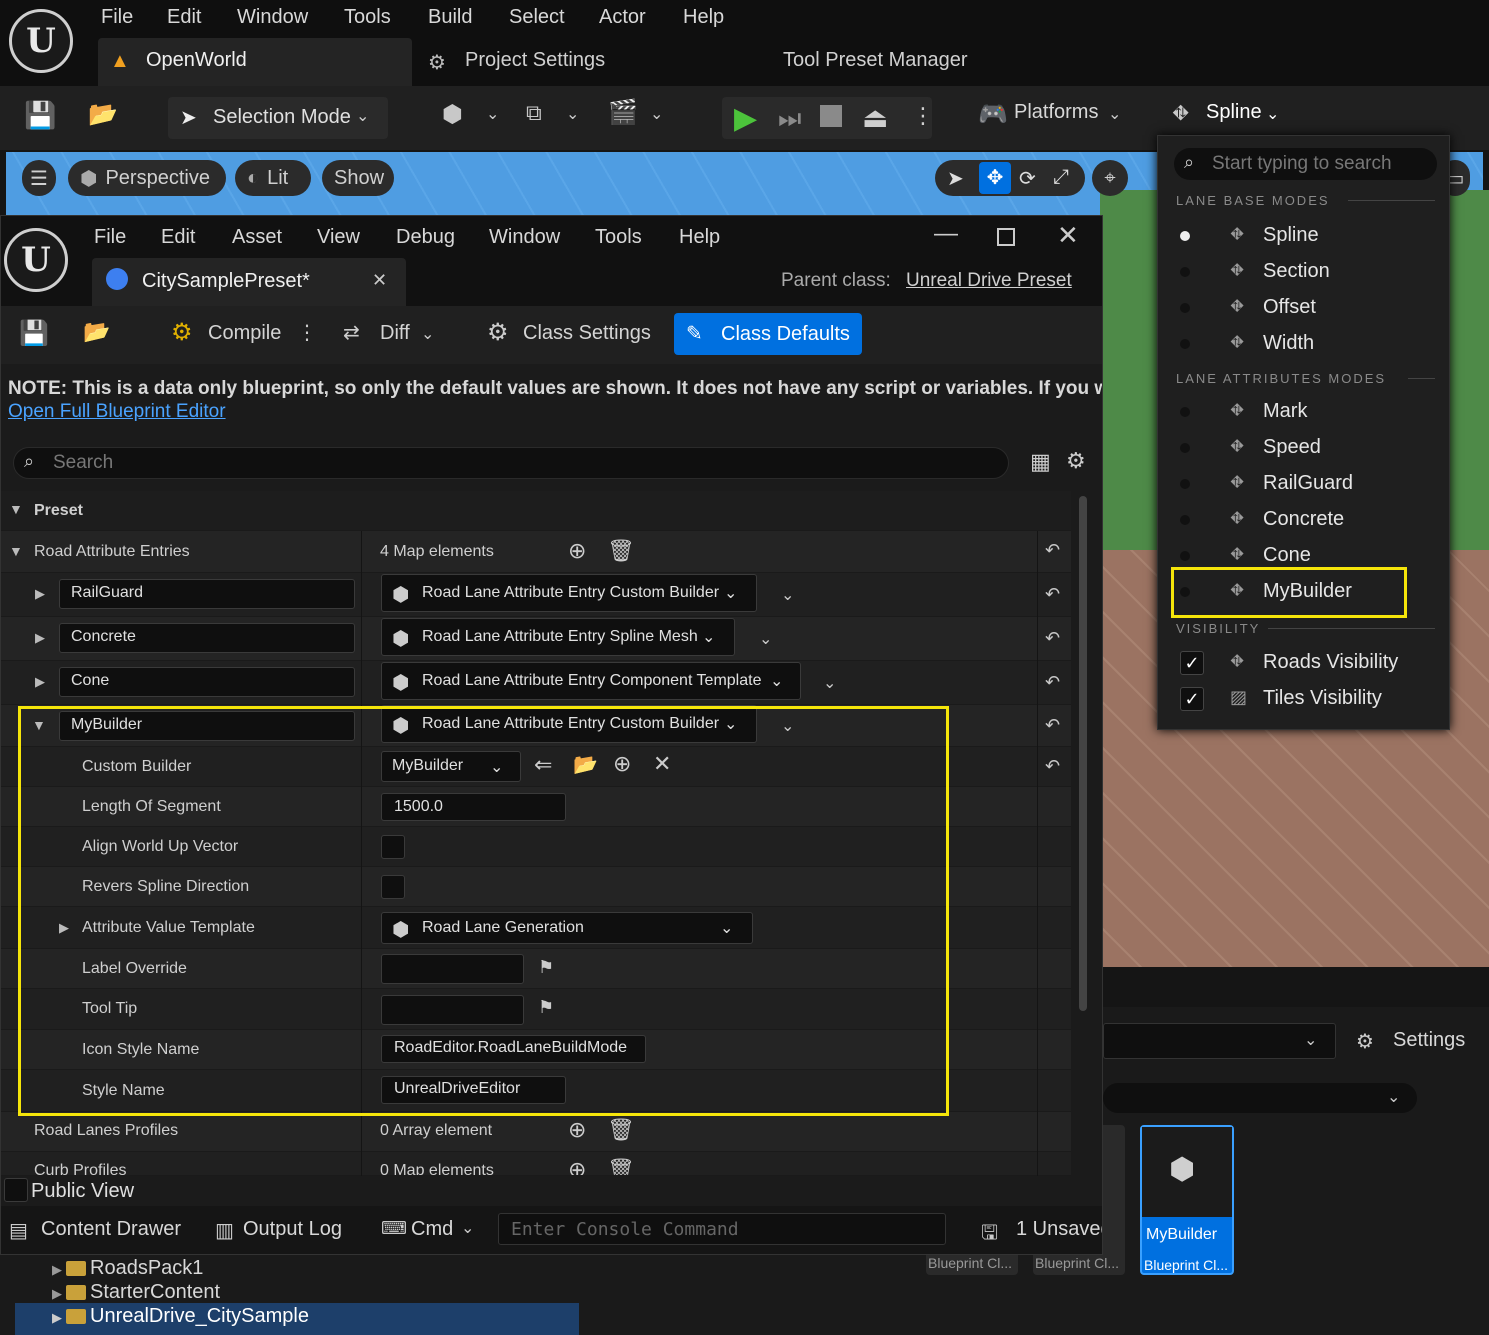 This screenshot has height=1335, width=1489. Describe the element at coordinates (273, 178) in the screenshot. I see `lit-button: ◐ Lit` at that location.